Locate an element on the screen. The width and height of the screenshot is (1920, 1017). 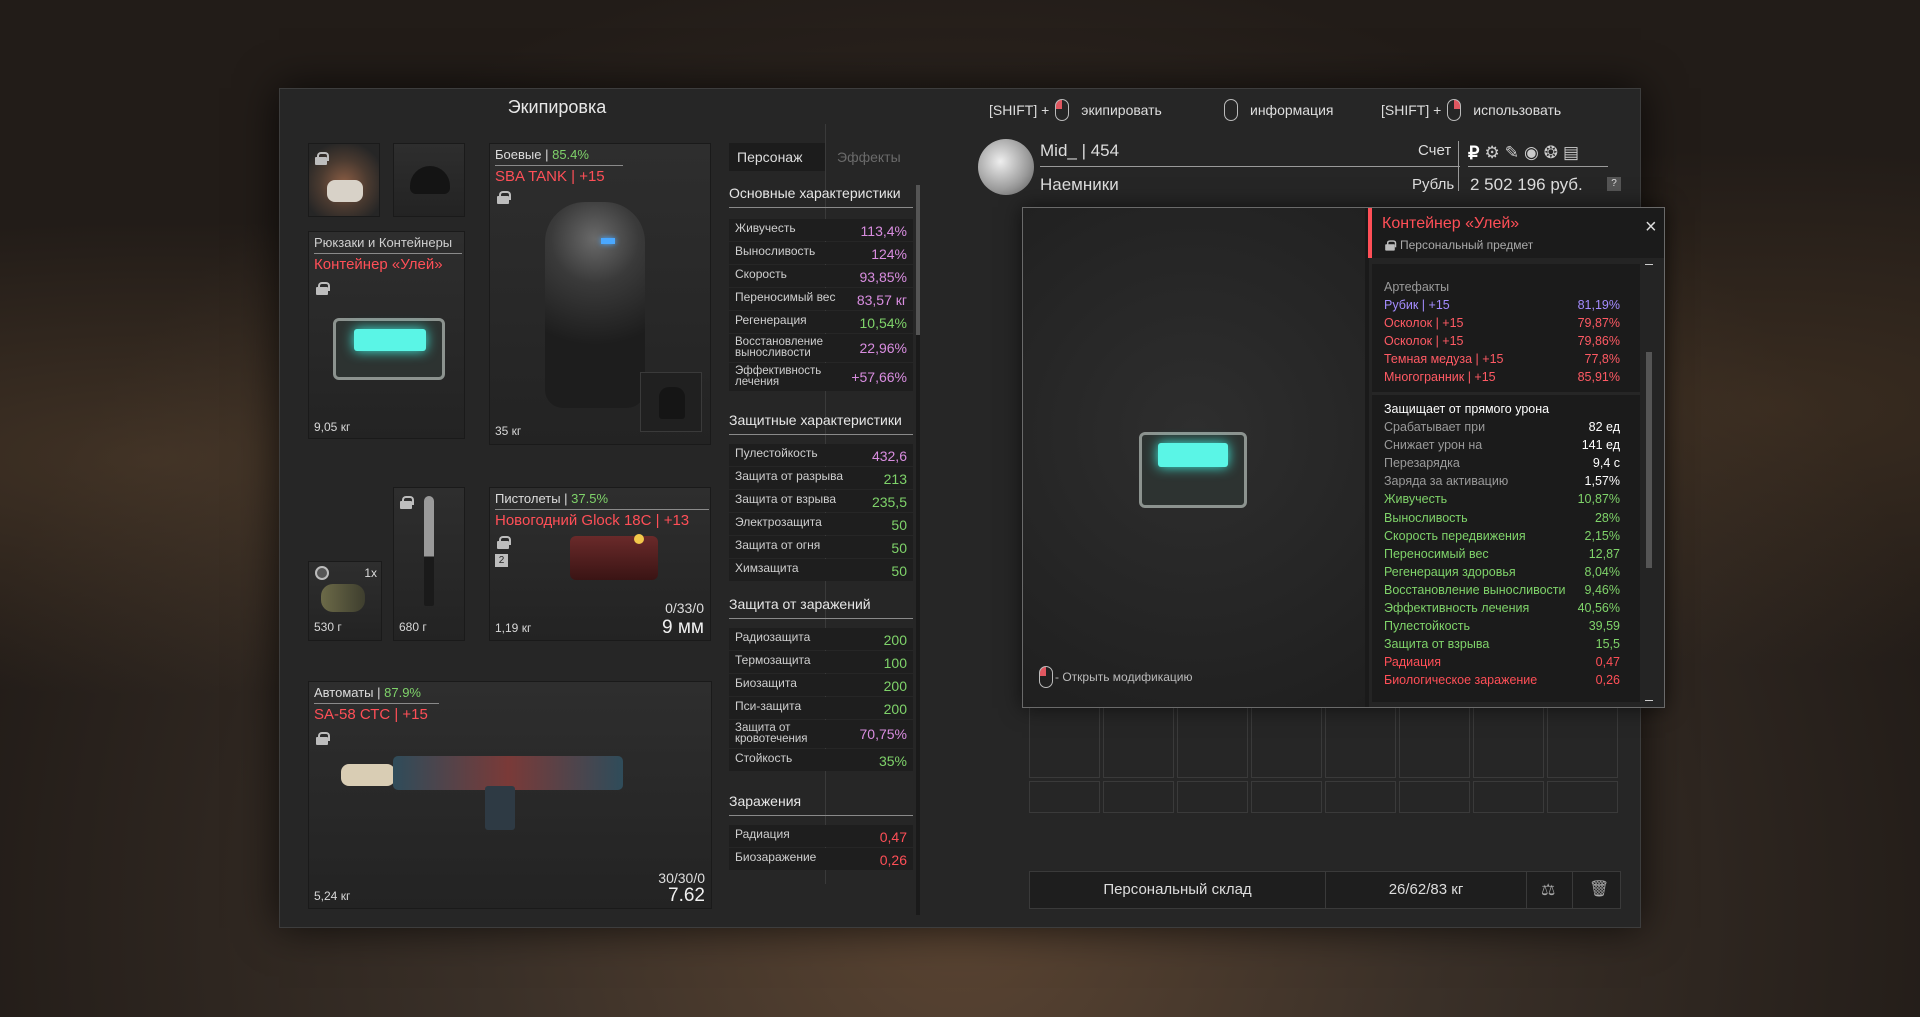
armor-slot: Боевые | 85.4% SBA TANK | +15 35 кг is located at coordinates (600, 294).